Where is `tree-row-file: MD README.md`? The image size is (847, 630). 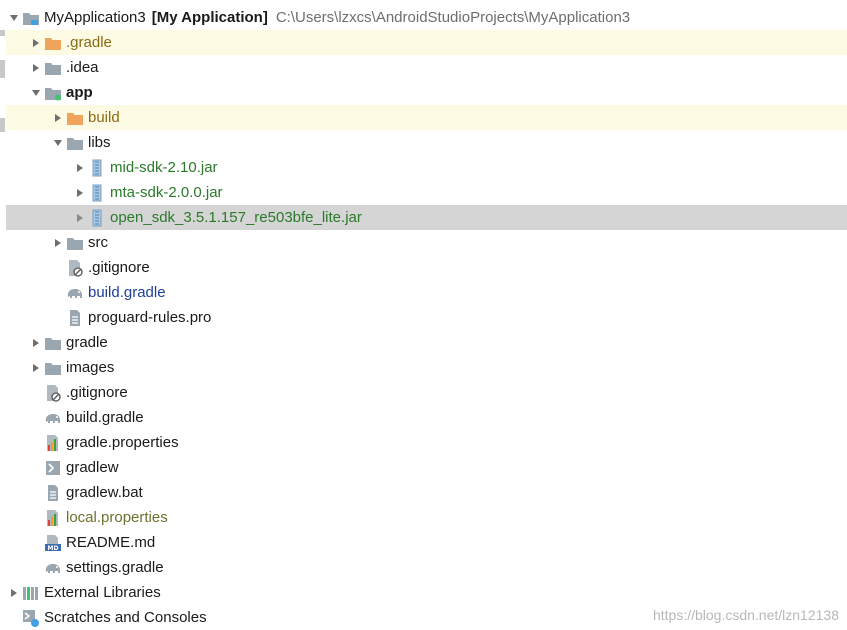
tree-row-file: MD README.md is located at coordinates (426, 542).